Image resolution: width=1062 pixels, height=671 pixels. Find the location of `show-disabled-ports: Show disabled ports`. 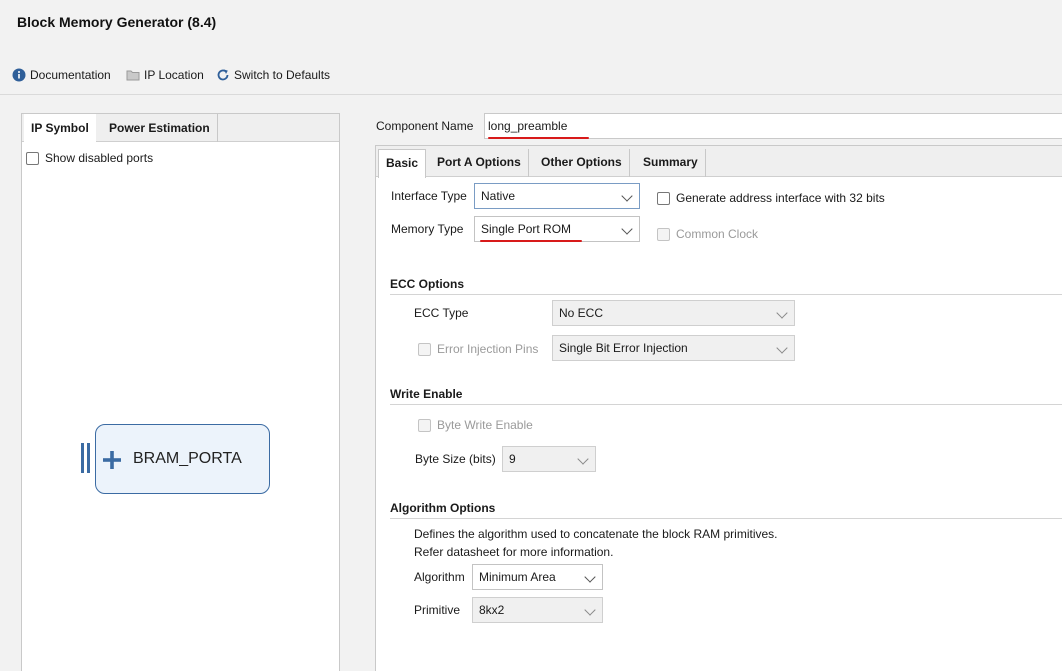

show-disabled-ports: Show disabled ports is located at coordinates (89, 158).